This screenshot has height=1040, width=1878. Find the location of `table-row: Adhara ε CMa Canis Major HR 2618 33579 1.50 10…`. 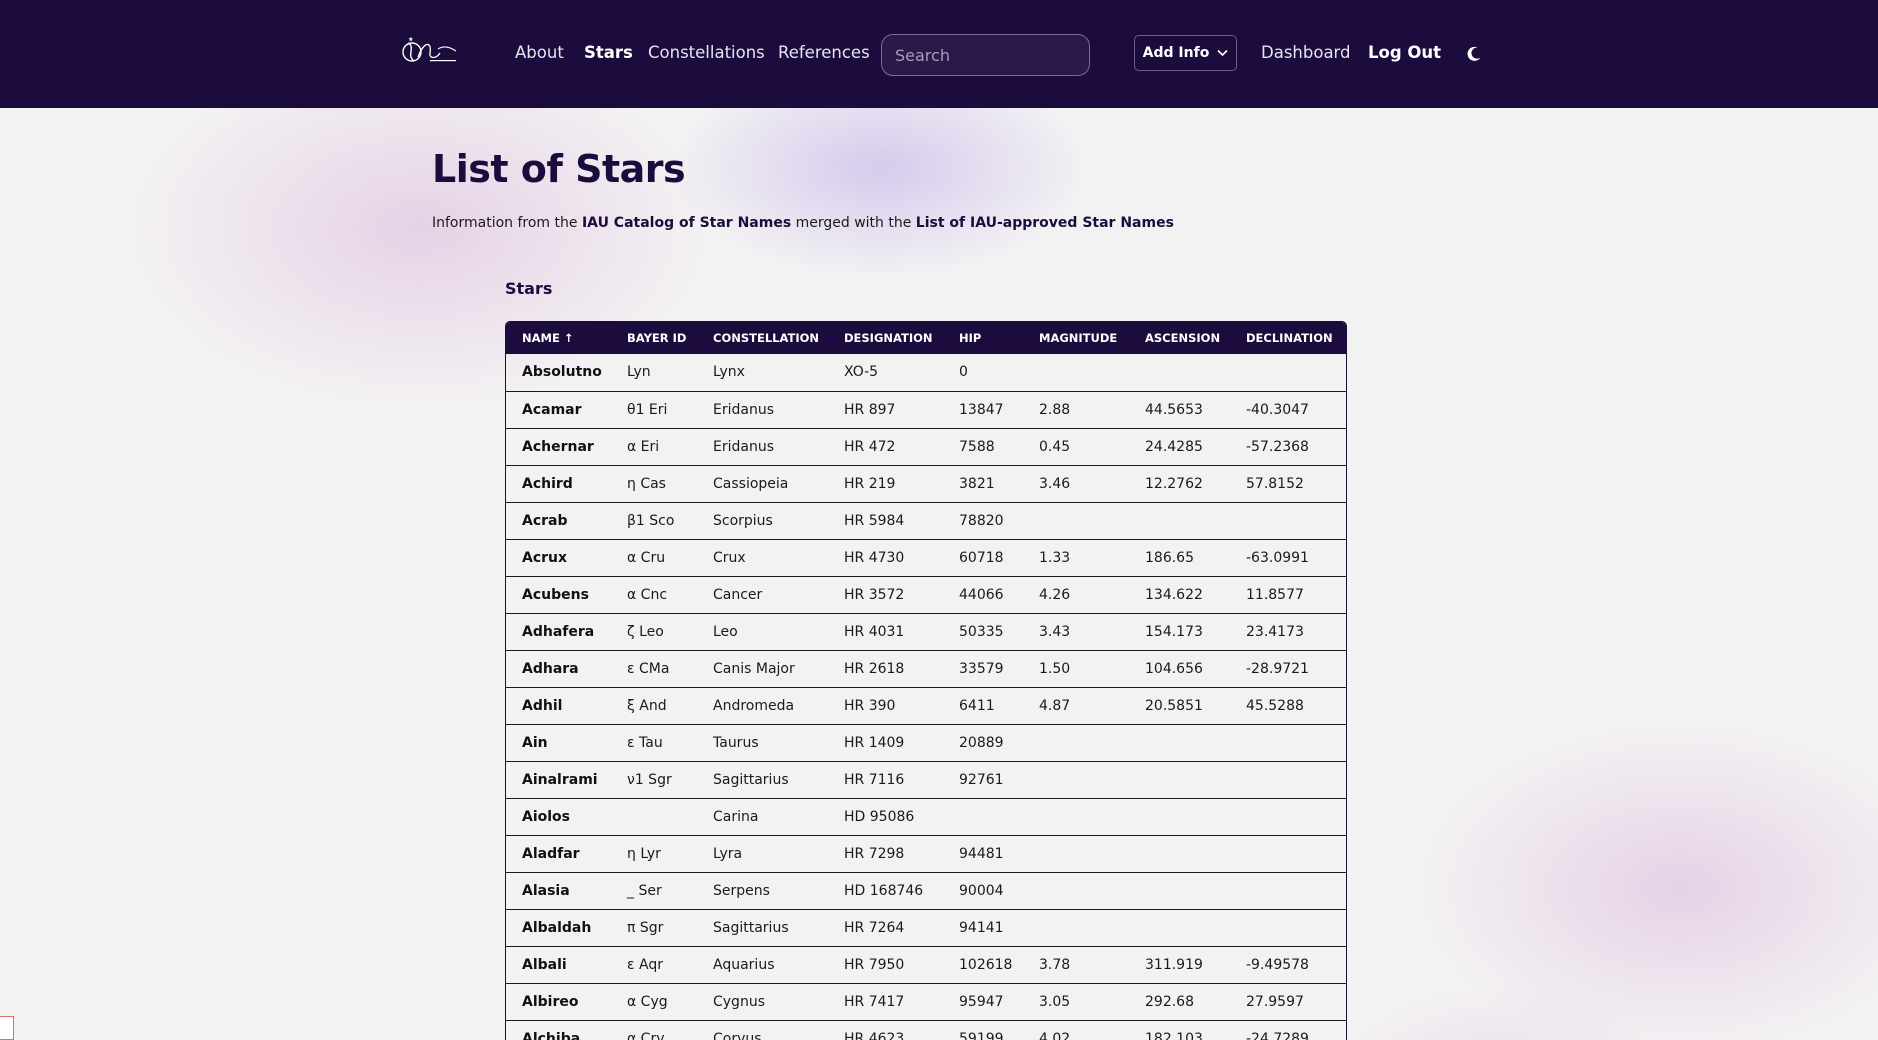

table-row: Adhara ε CMa Canis Major HR 2618 33579 1.50 10… is located at coordinates (926, 668).